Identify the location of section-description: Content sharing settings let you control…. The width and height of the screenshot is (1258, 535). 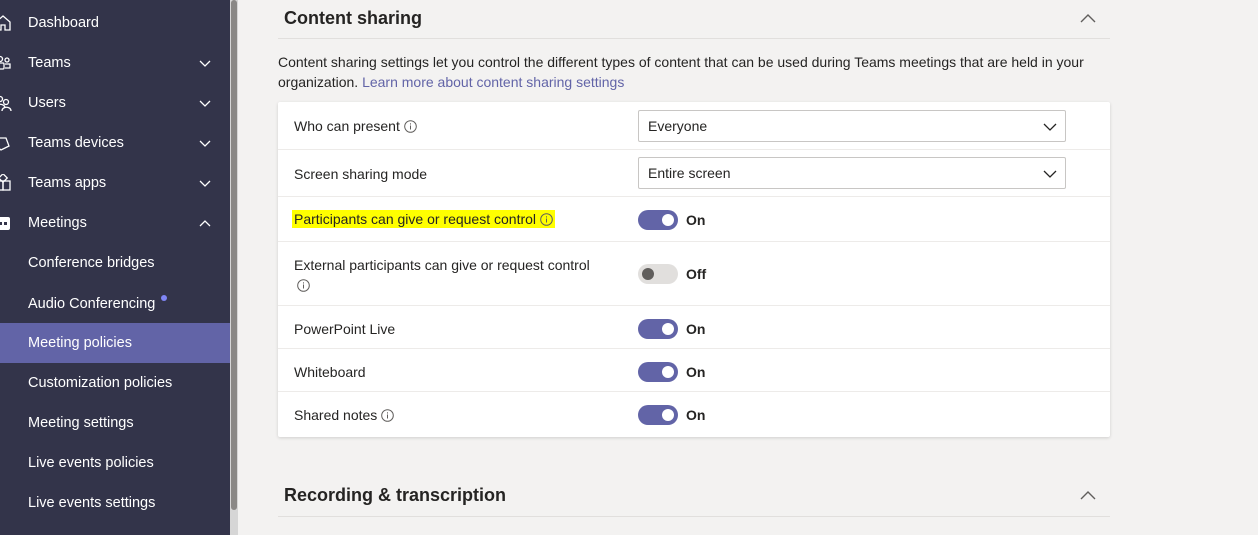
(693, 72).